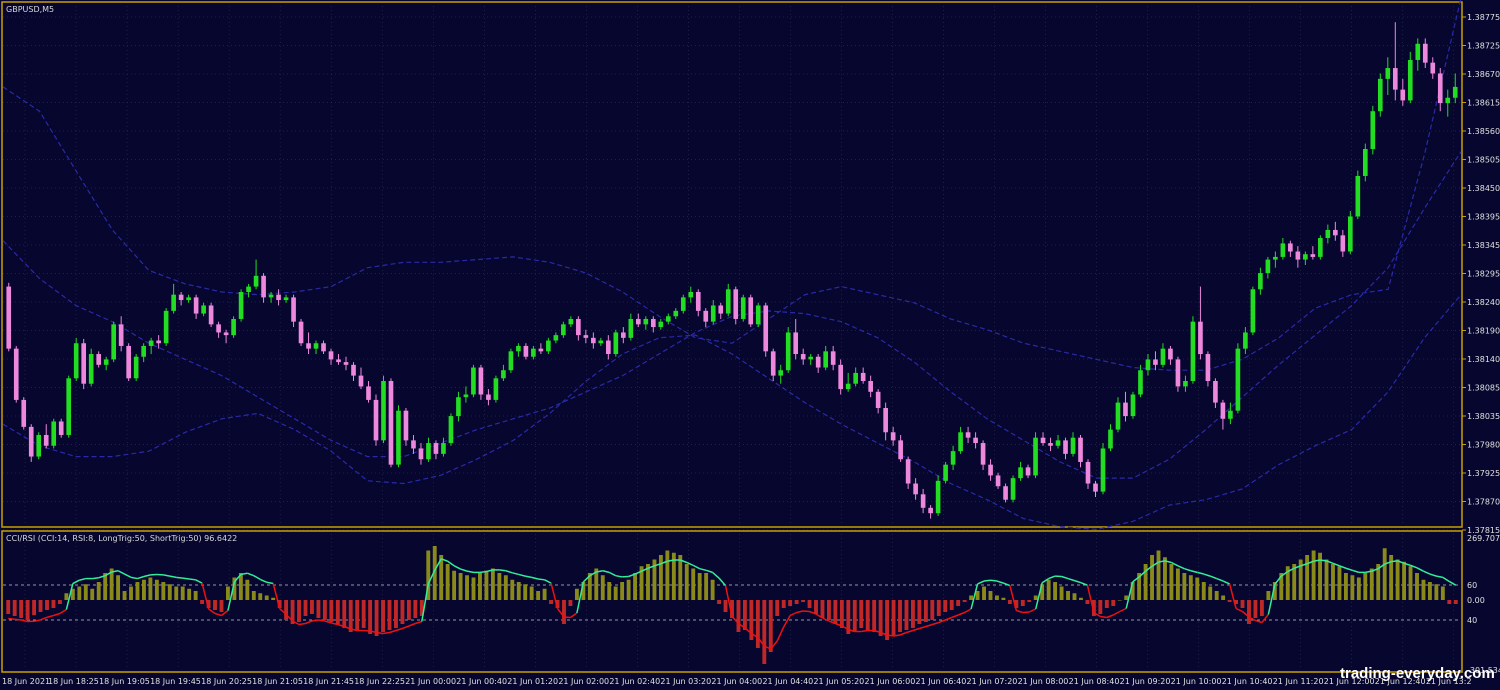 The height and width of the screenshot is (690, 1500). I want to click on price-tick-label: 1.37980, so click(1483, 445).